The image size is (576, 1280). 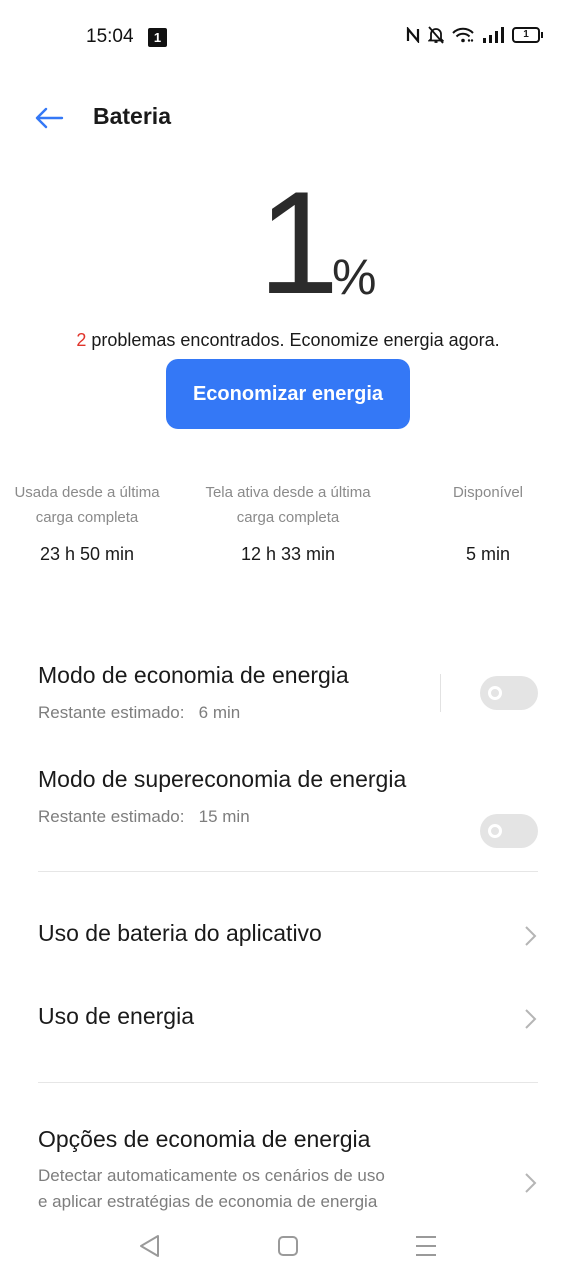 I want to click on row-subtitle: Restante estimado: 6 min, so click(x=238, y=713).